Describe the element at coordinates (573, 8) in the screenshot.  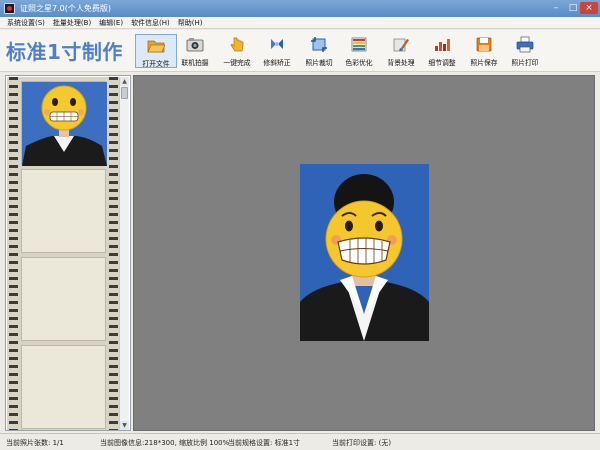
I see `maximize-button: □` at that location.